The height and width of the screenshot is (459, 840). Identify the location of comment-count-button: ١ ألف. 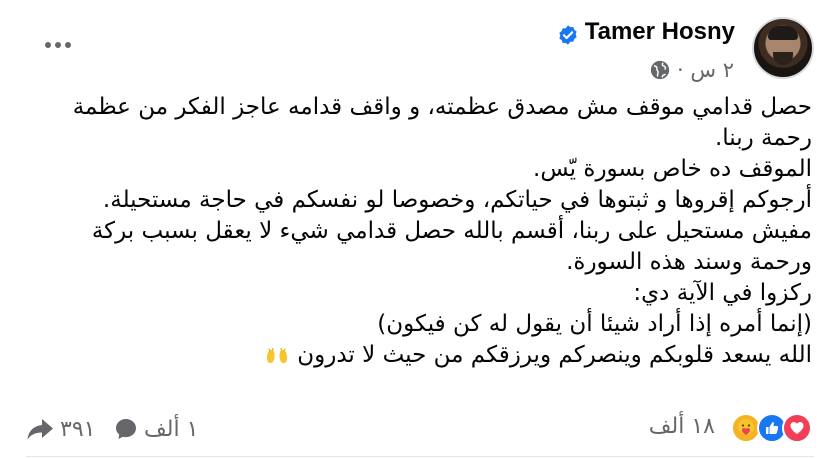
(156, 429).